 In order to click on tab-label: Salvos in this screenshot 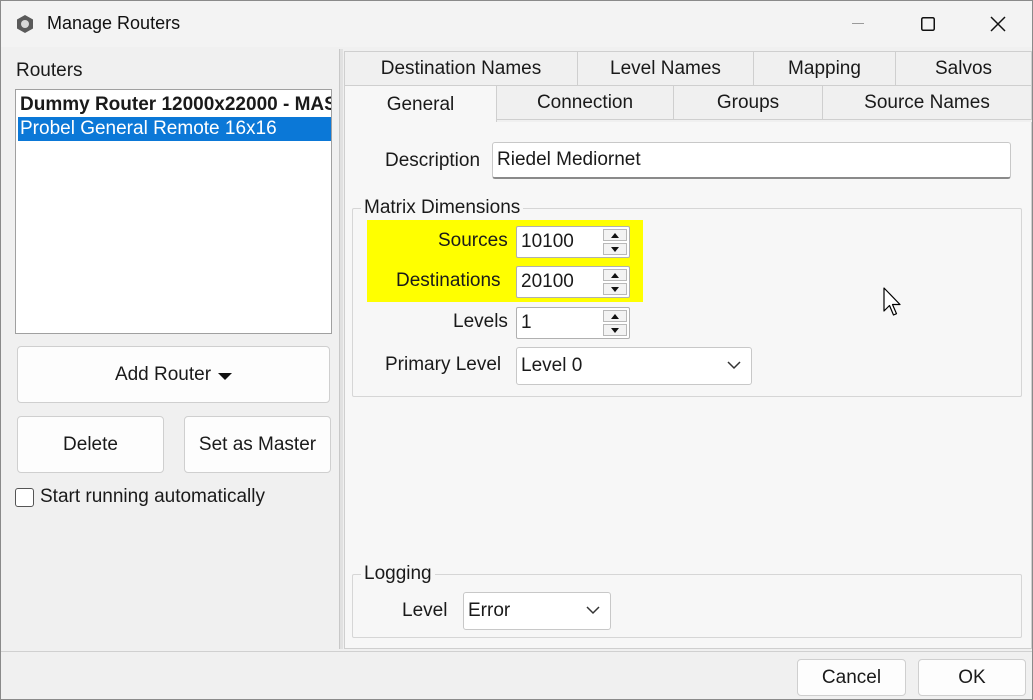, I will do `click(963, 68)`.